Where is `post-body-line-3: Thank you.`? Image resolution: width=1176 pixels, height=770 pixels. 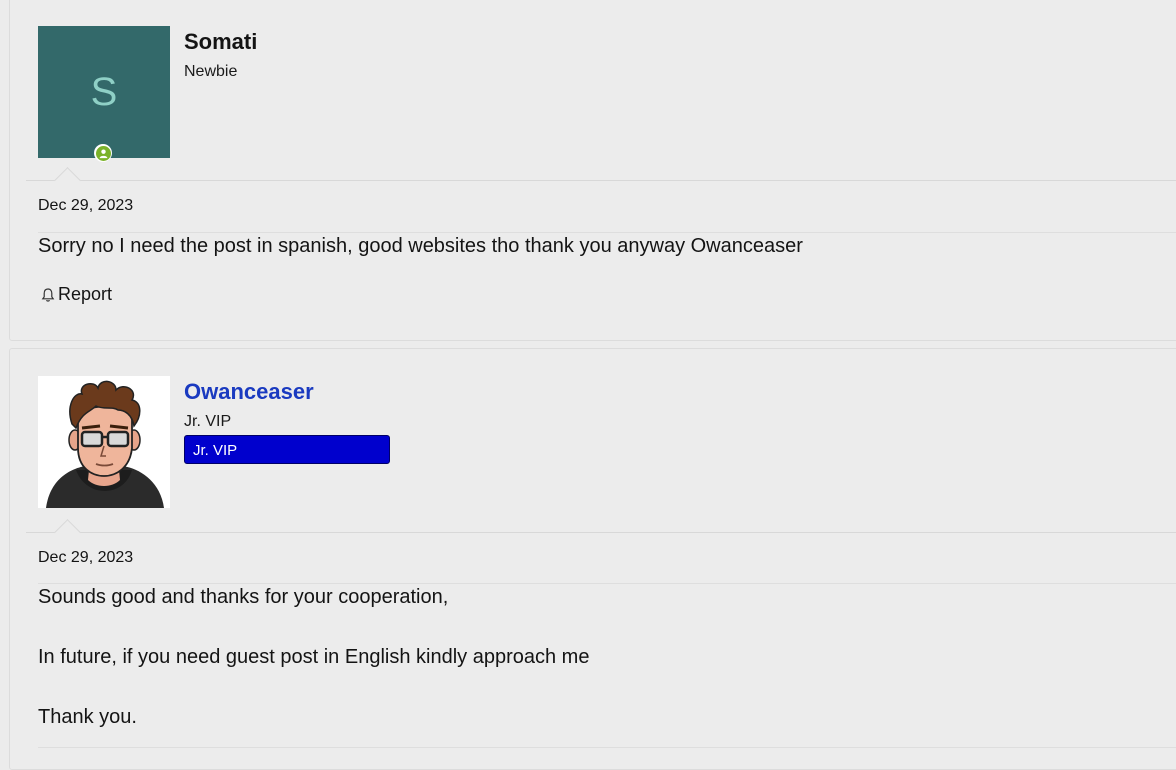
post-body-line-3: Thank you. is located at coordinates (87, 717).